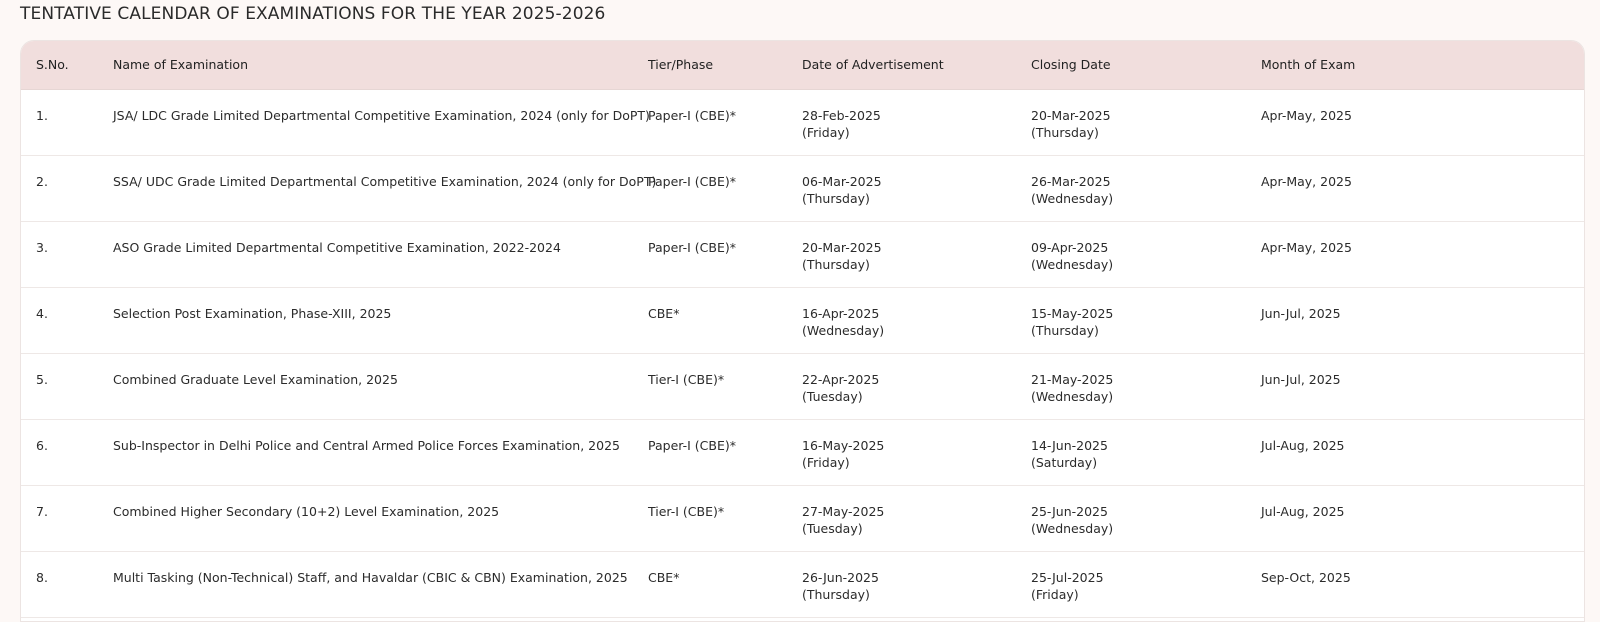 The width and height of the screenshot is (1600, 622). What do you see at coordinates (42, 379) in the screenshot?
I see `cell-sno: 5.` at bounding box center [42, 379].